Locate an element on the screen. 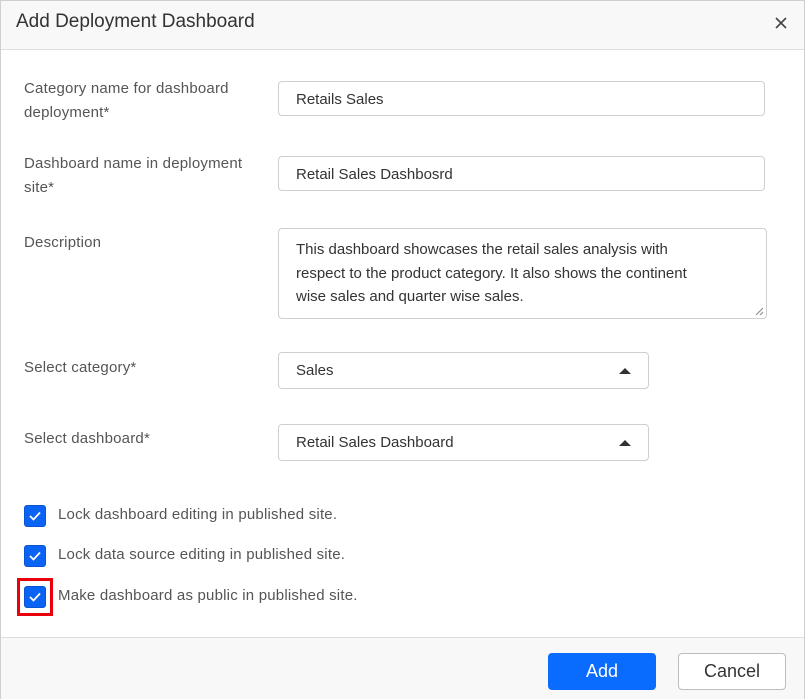 The width and height of the screenshot is (805, 699). dialog-title: Add Deployment Dashboard is located at coordinates (135, 21).